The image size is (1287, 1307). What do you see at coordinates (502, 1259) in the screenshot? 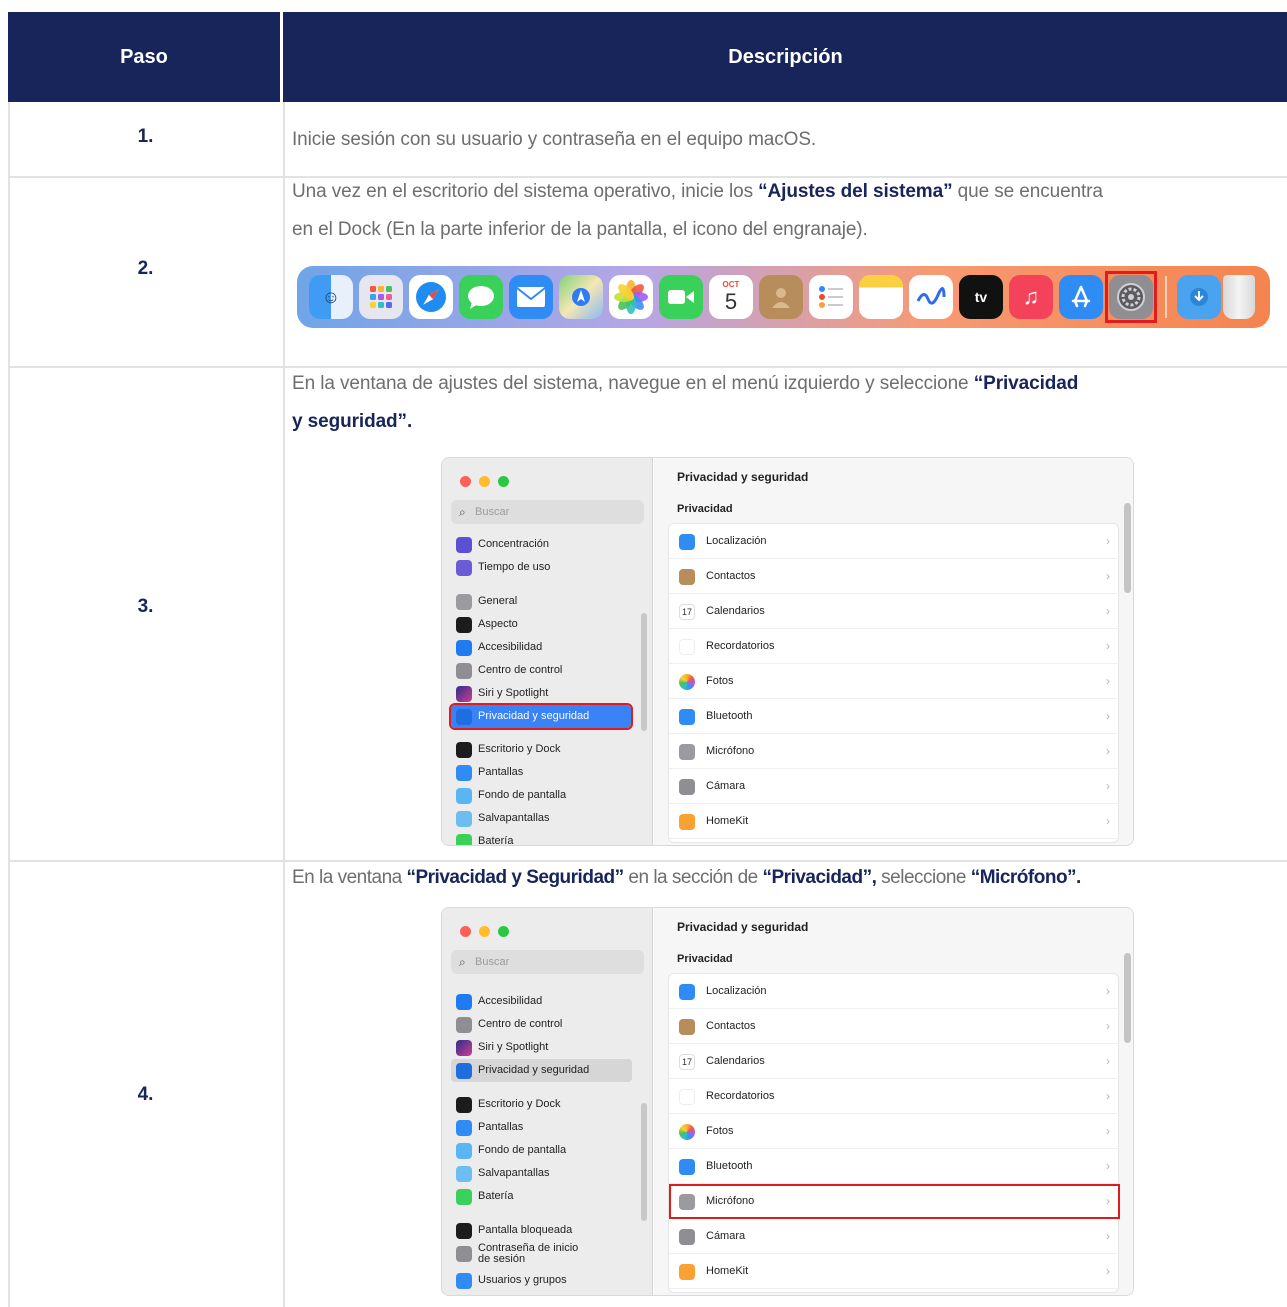
I see `sidebar-item-label: de sesión` at bounding box center [502, 1259].